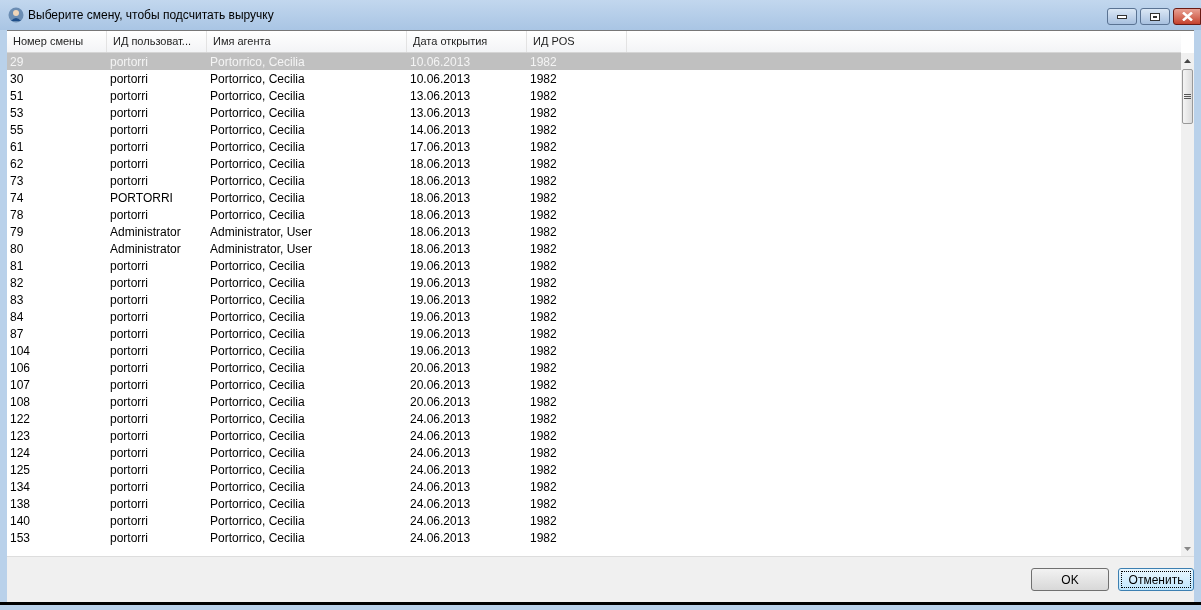 This screenshot has width=1201, height=610. Describe the element at coordinates (594, 350) in the screenshot. I see `table-row: 104 portorri Portorrico, Cecilia 19.06.2013 1982` at that location.